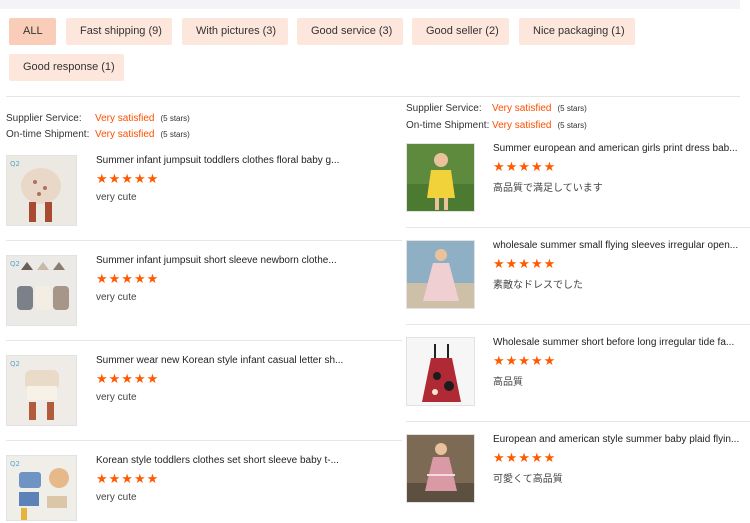  I want to click on filter-nice-packaging: Nice packaging (1), so click(577, 31).